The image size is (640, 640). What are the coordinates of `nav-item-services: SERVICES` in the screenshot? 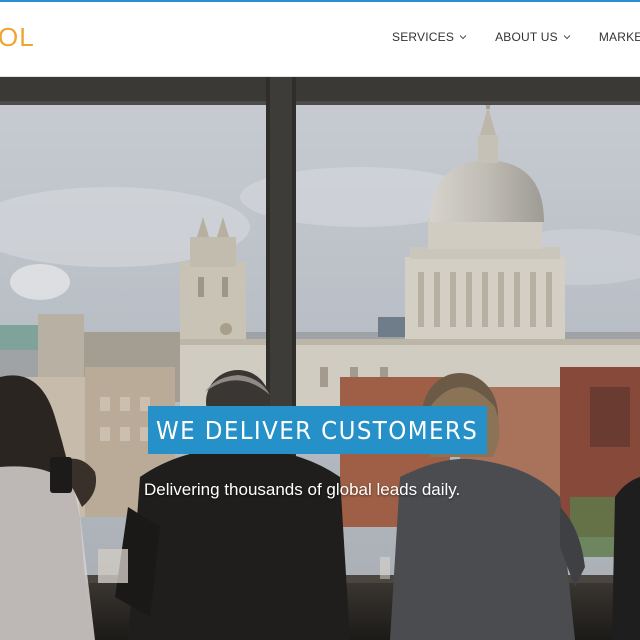 It's located at (429, 37).